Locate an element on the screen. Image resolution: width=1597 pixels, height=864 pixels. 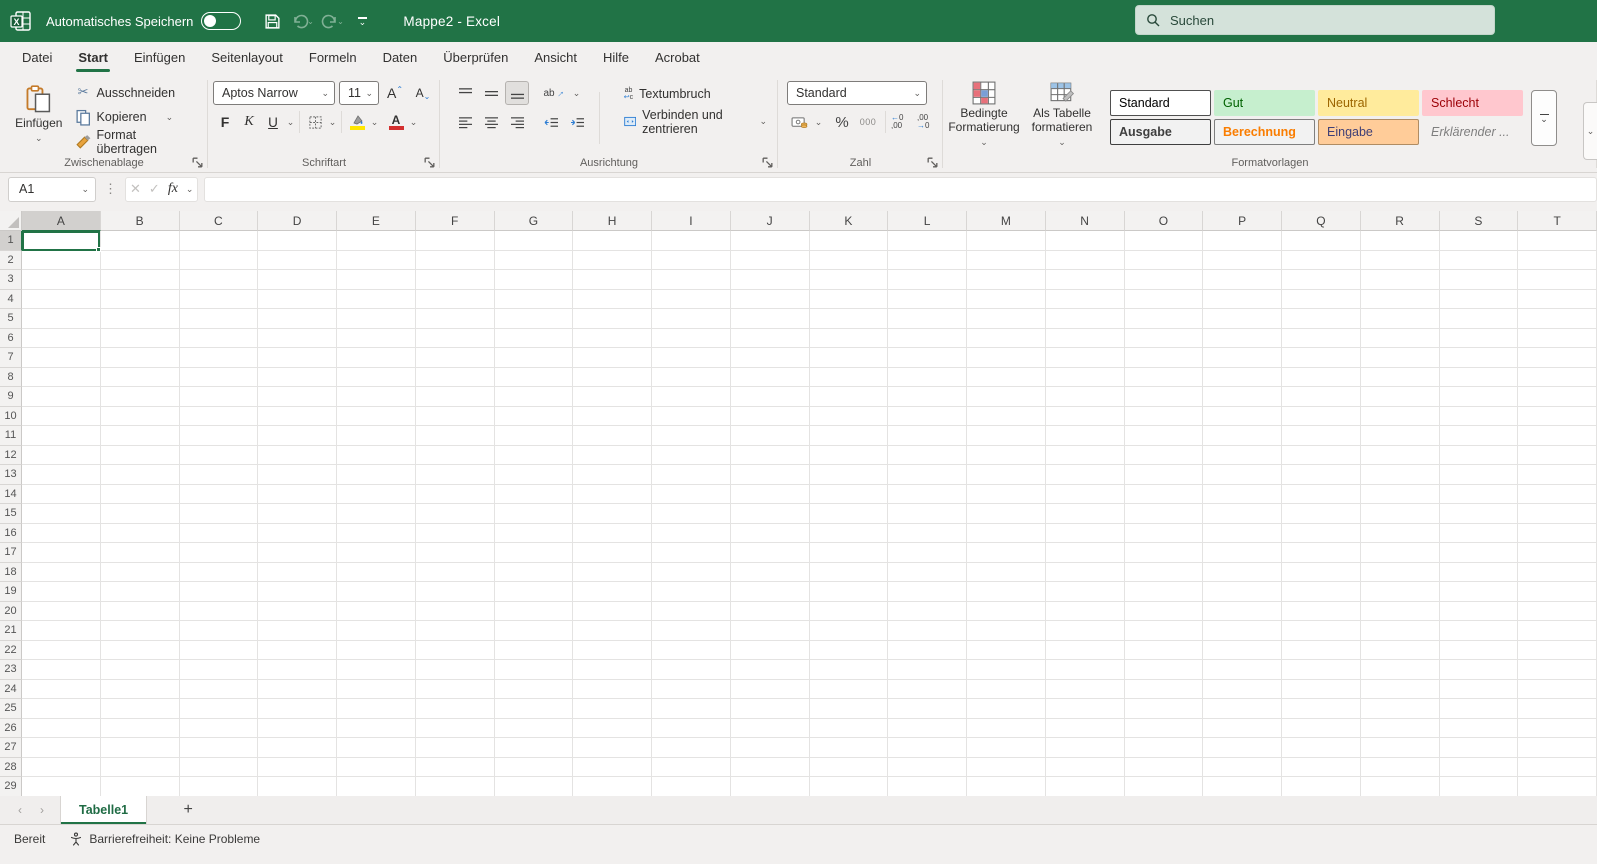
add-sheet-button: + is located at coordinates (188, 810).